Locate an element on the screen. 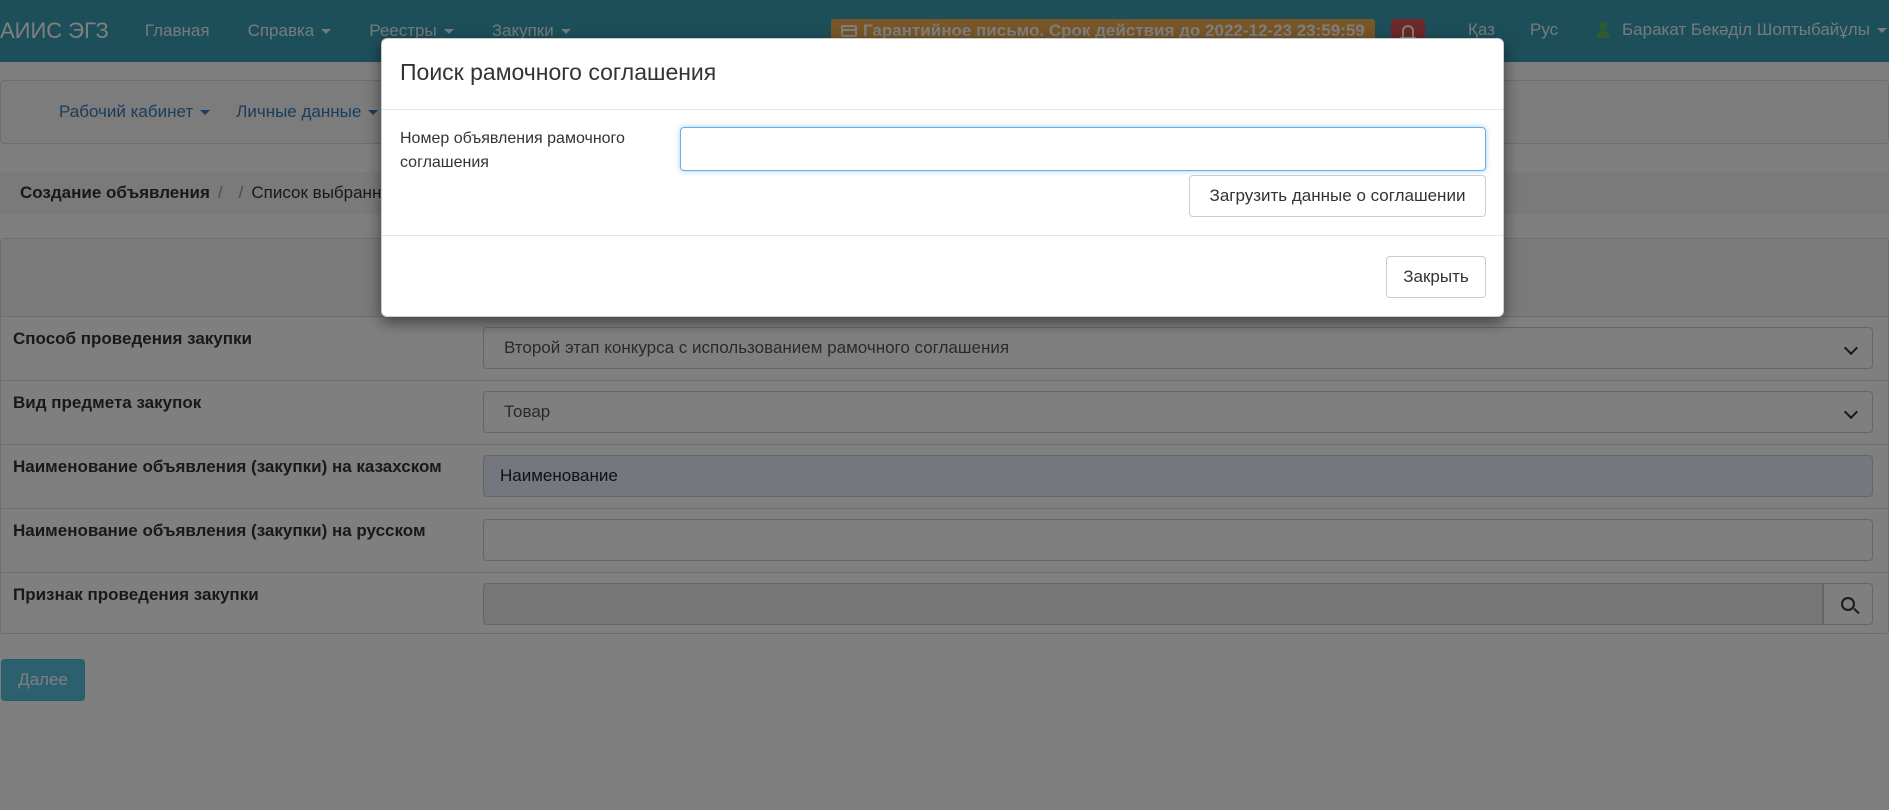 The width and height of the screenshot is (1889, 810). agreement-number-input is located at coordinates (1083, 149).